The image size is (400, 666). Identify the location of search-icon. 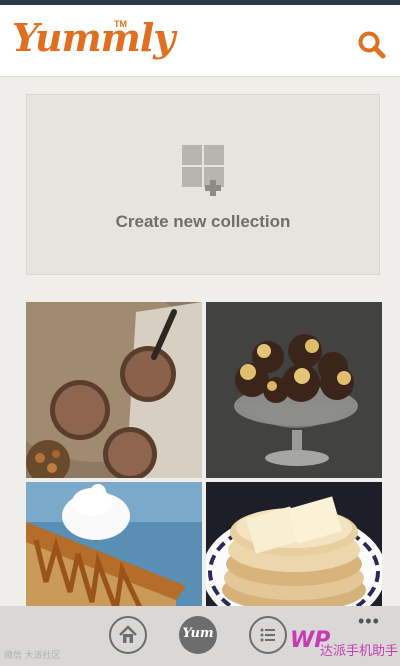
(372, 45).